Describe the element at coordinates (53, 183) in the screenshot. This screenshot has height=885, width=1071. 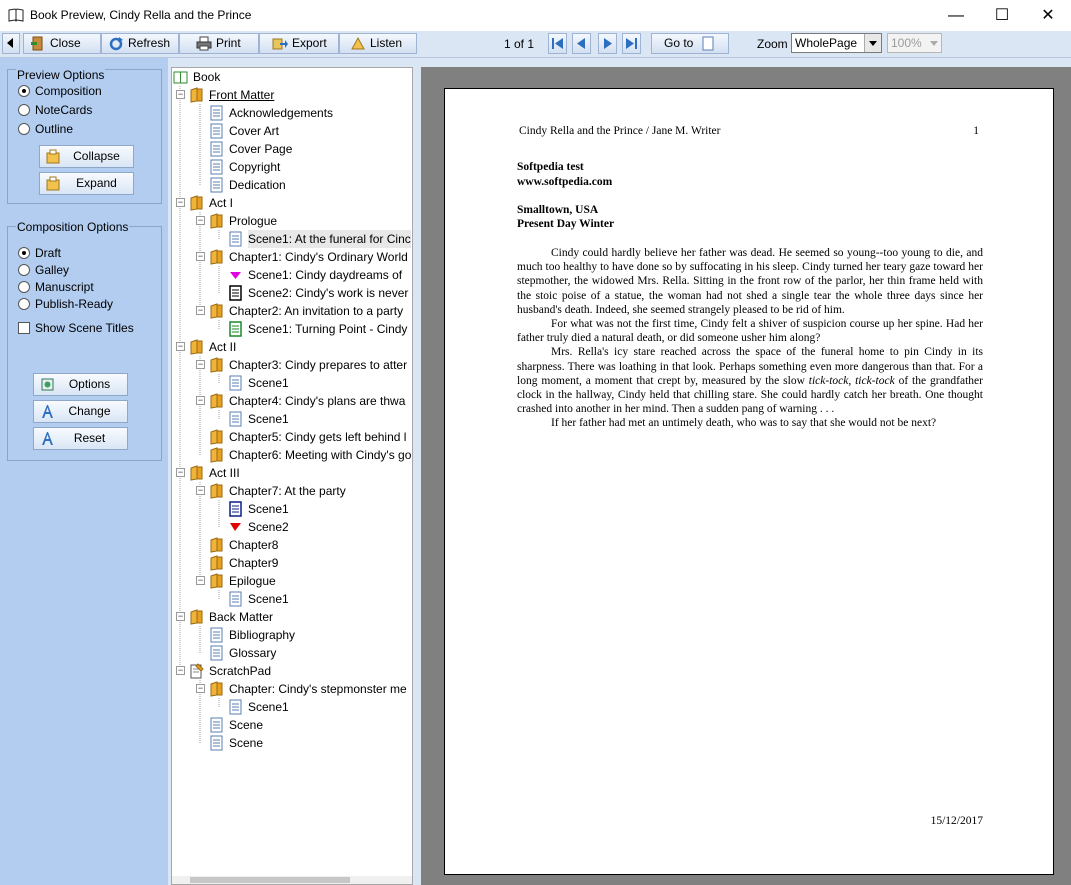
I see `expand-icon` at that location.